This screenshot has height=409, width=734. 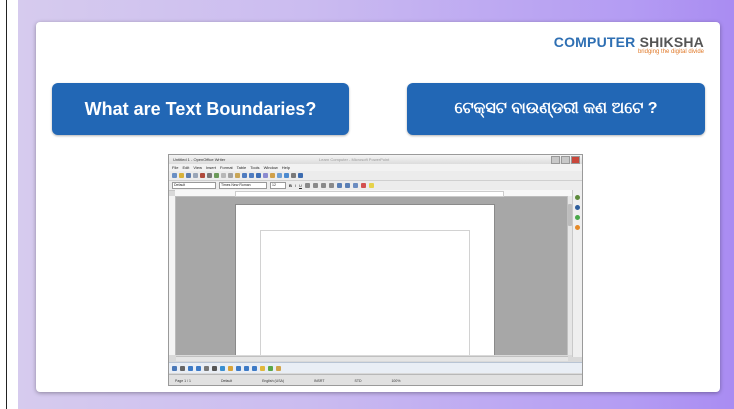 I want to click on menu-insert: Insert, so click(x=211, y=167).